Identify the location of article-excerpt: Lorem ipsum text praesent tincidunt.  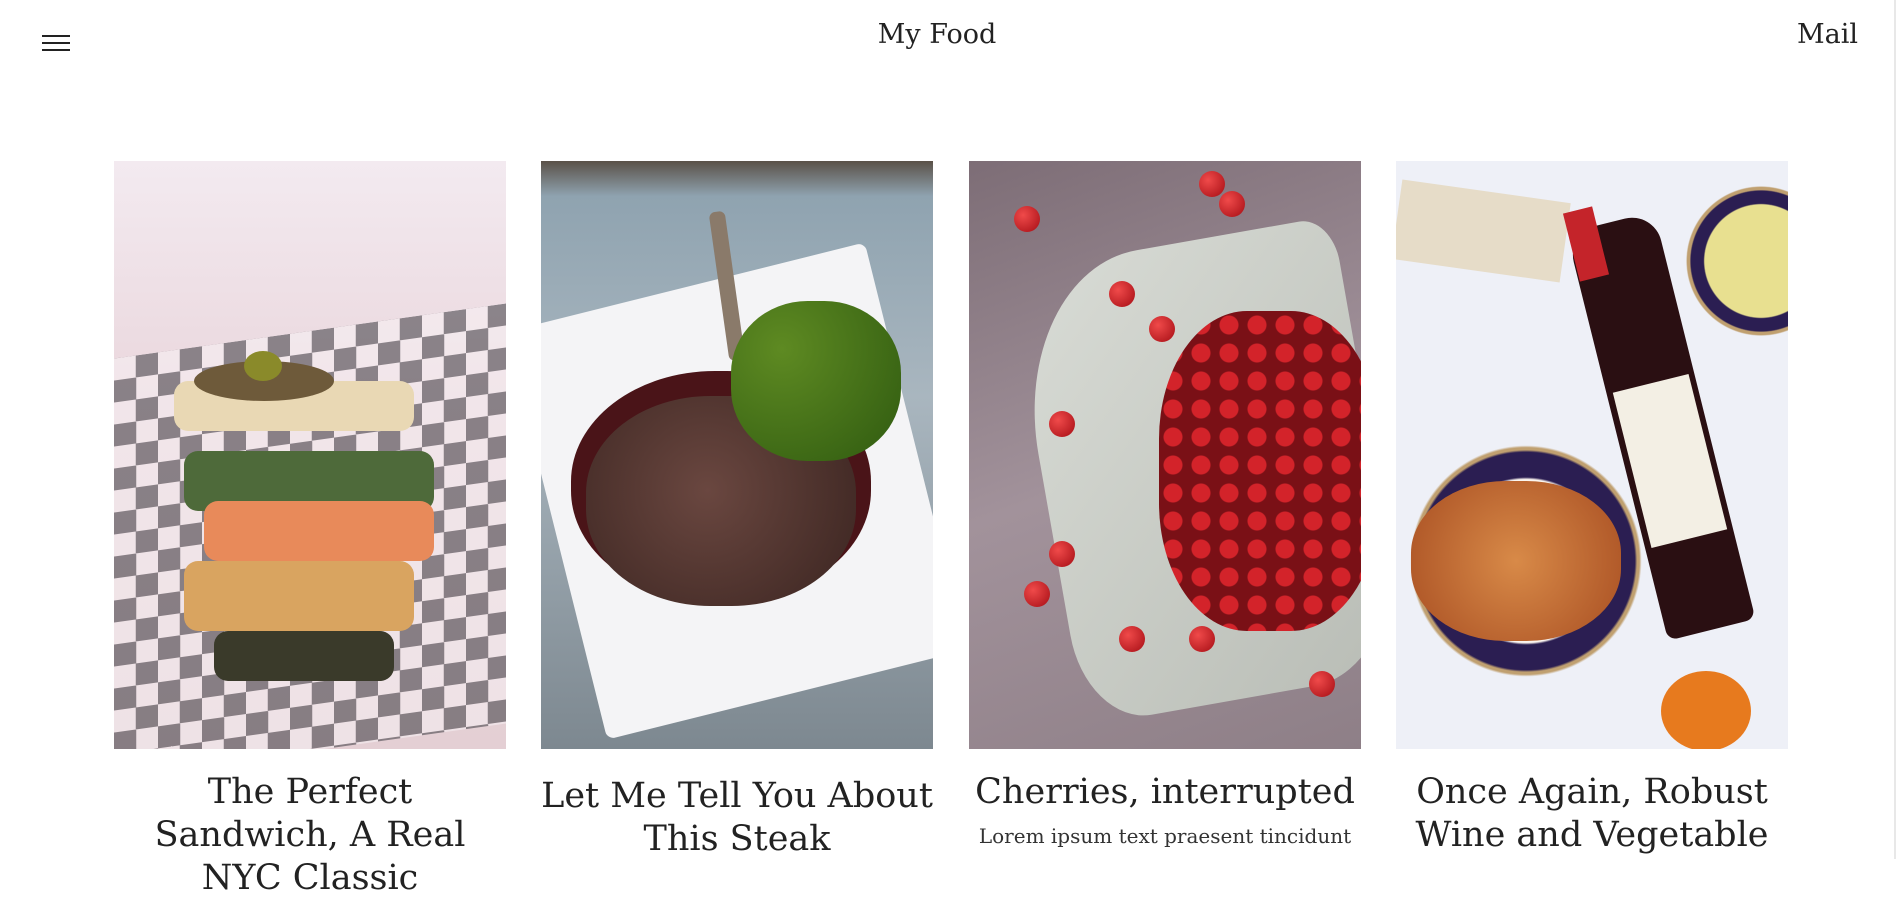
(1165, 836).